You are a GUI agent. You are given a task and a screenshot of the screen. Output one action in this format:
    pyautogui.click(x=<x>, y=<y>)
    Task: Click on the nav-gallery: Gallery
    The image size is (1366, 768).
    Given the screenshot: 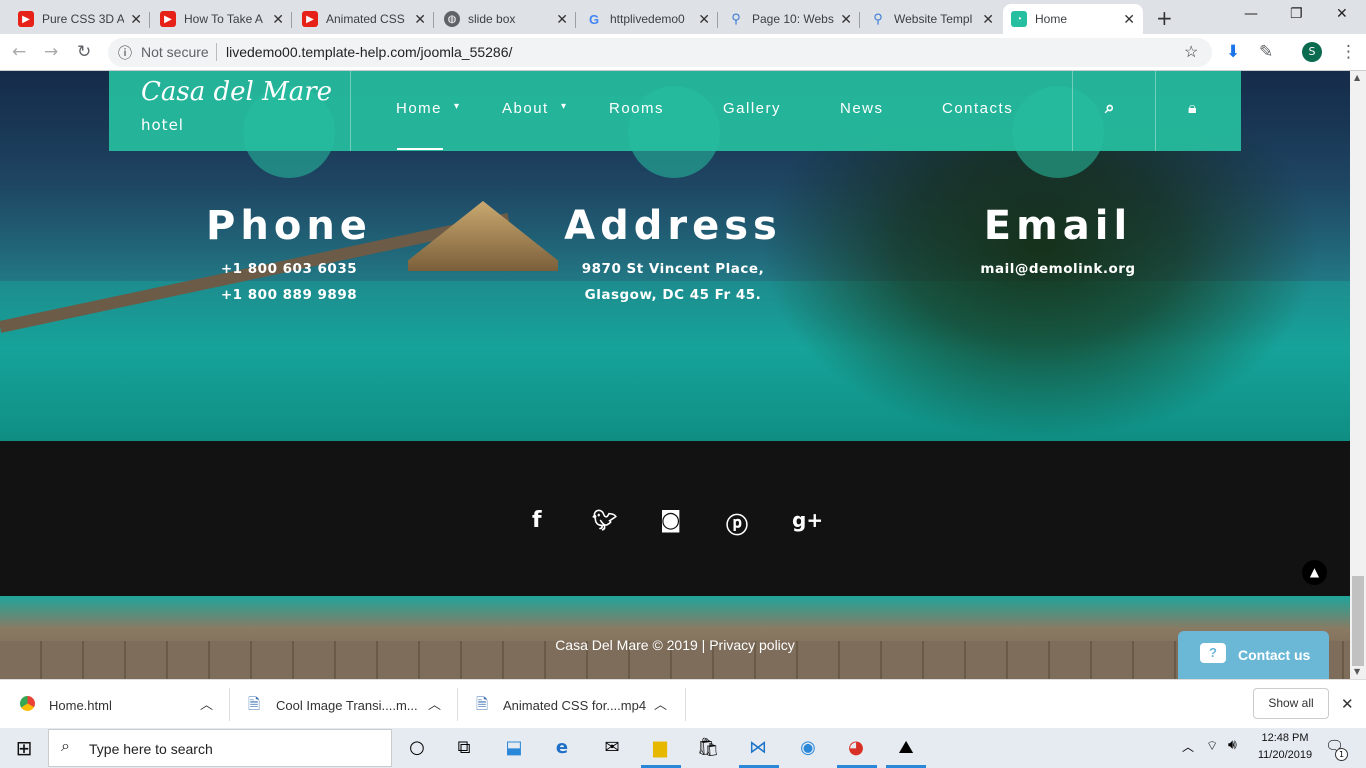 What is the action you would take?
    pyautogui.click(x=752, y=108)
    